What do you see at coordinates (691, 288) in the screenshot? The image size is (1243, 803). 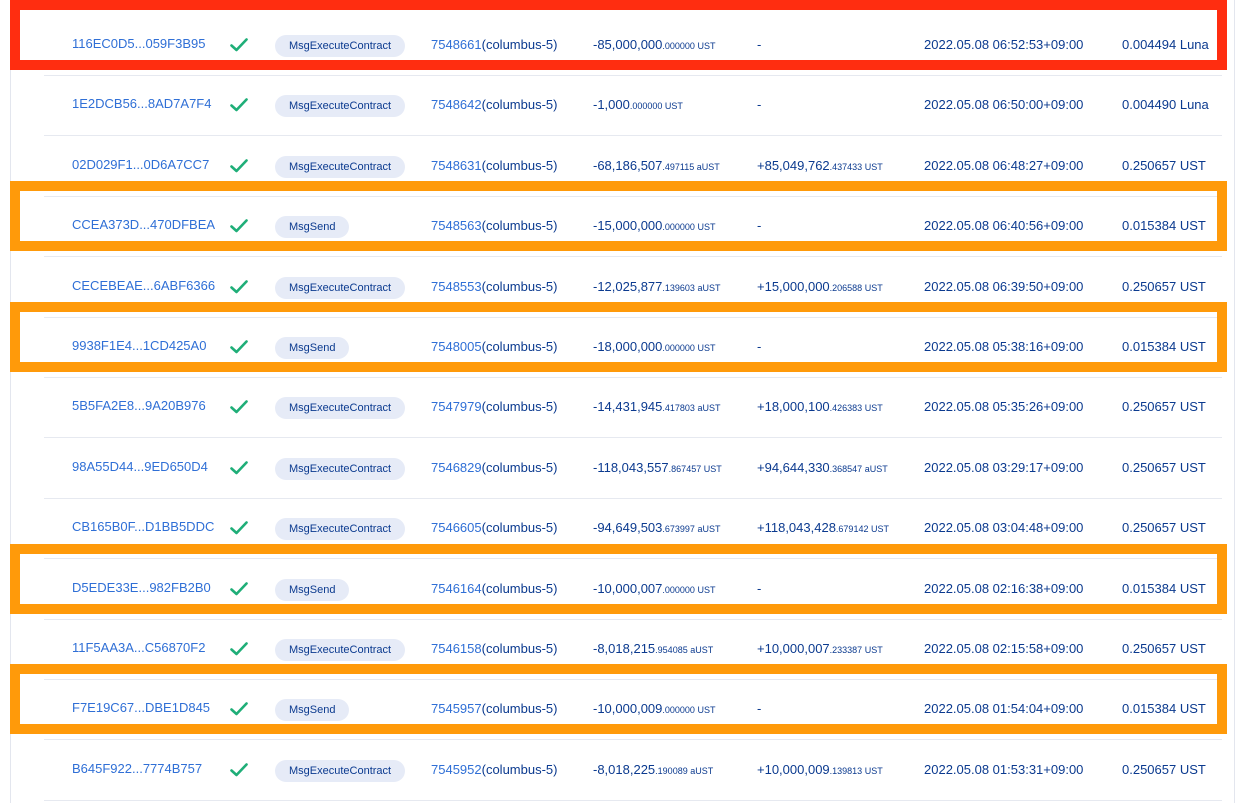 I see `amount-out-decimal: .139603 aUST` at bounding box center [691, 288].